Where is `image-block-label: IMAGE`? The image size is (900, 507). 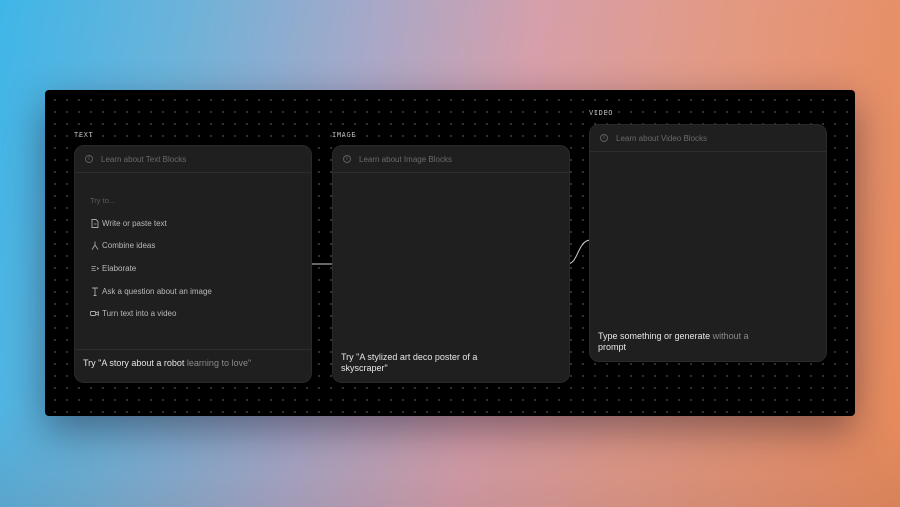 image-block-label: IMAGE is located at coordinates (344, 135).